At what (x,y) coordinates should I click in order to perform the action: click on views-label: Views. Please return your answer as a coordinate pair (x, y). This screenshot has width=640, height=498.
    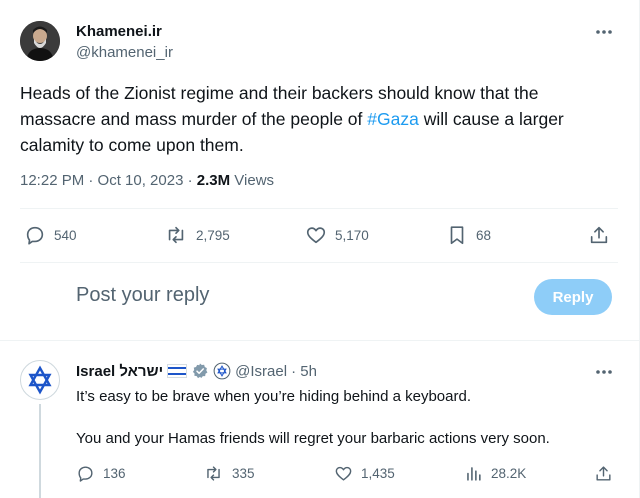
    Looking at the image, I should click on (252, 180).